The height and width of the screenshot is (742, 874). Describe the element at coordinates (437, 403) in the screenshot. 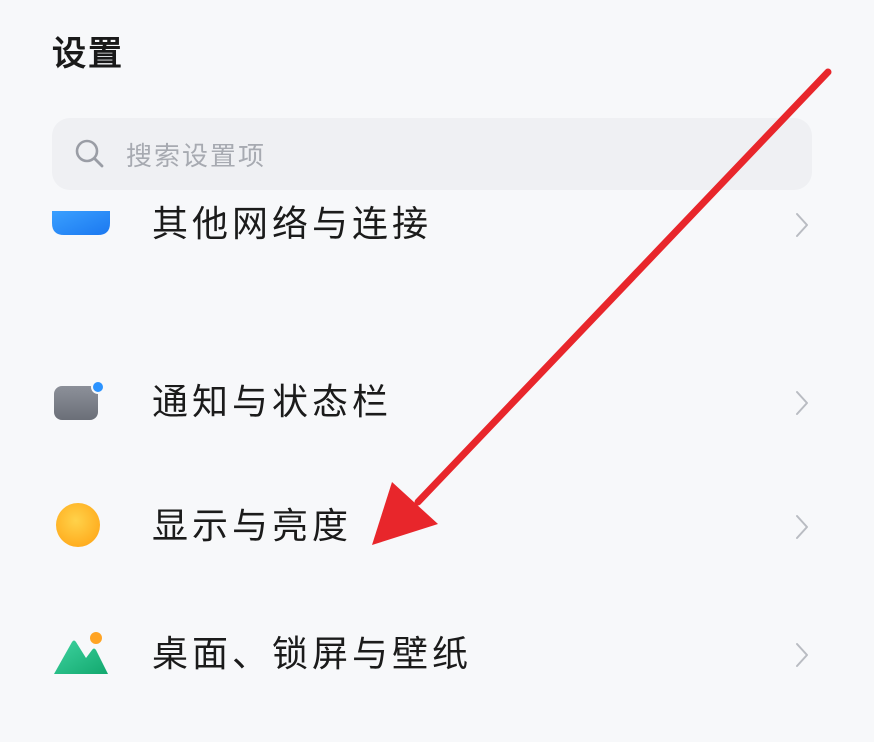

I see `settings-item-notification-statusbar: 通知与状态栏` at that location.